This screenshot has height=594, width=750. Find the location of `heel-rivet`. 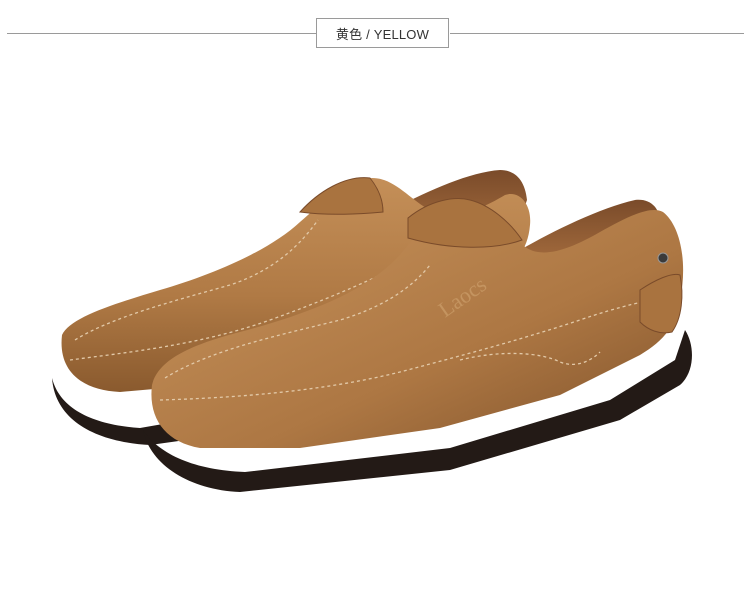

heel-rivet is located at coordinates (663, 258).